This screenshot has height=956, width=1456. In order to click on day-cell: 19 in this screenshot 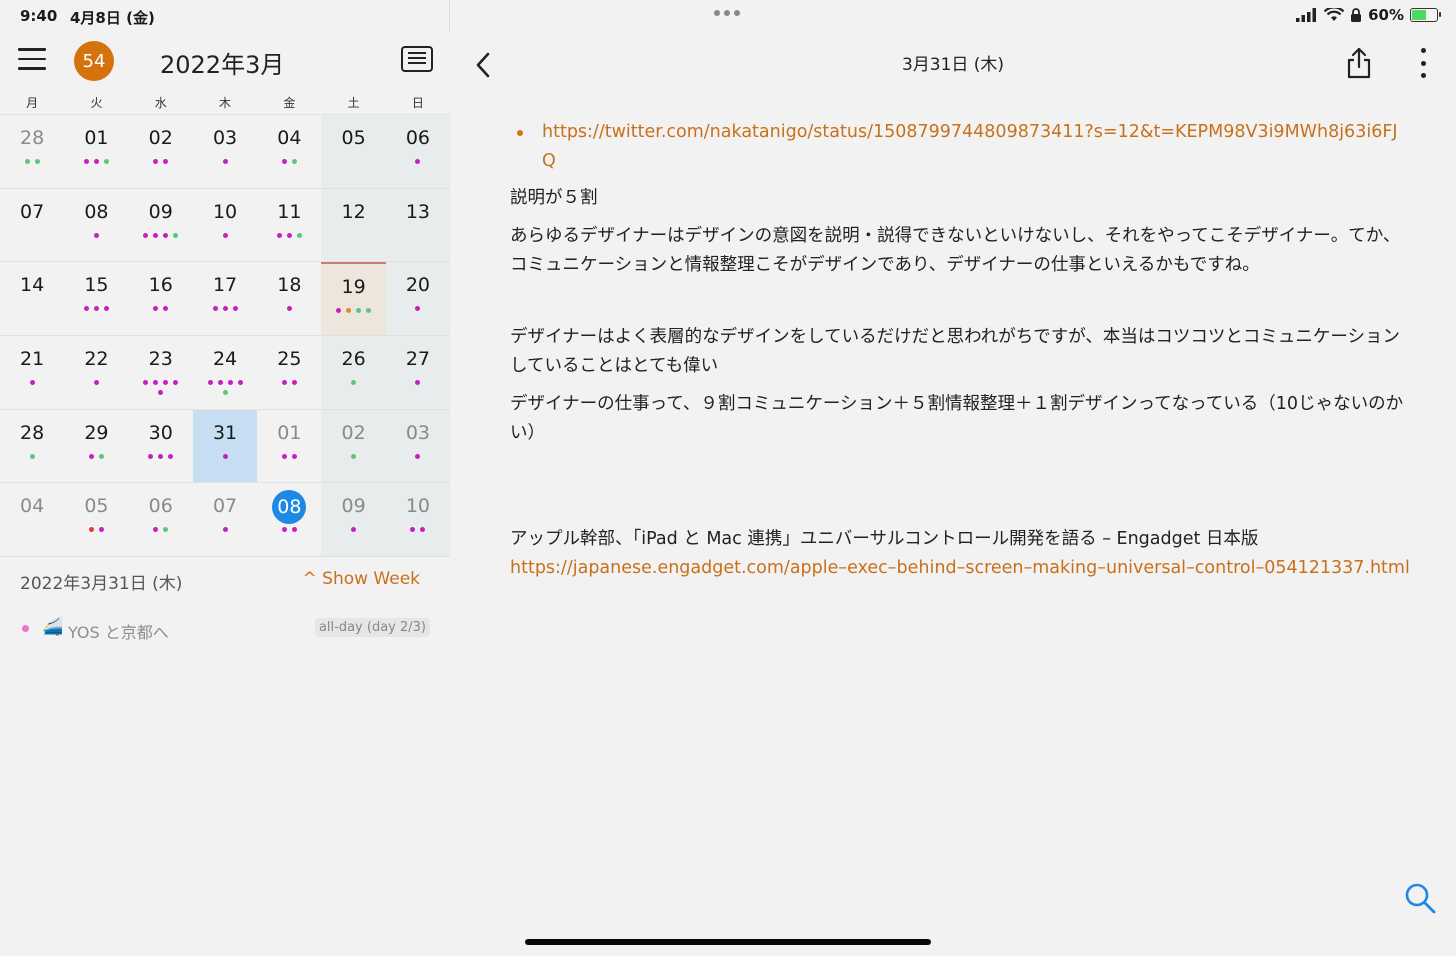, I will do `click(353, 299)`.